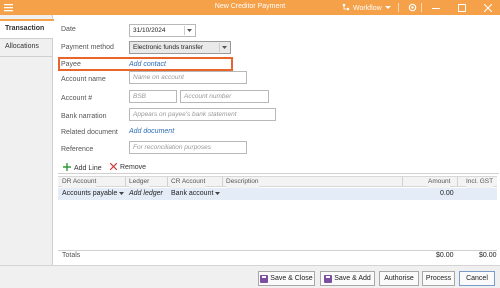  I want to click on tab-transaction: Transaction, so click(27, 28).